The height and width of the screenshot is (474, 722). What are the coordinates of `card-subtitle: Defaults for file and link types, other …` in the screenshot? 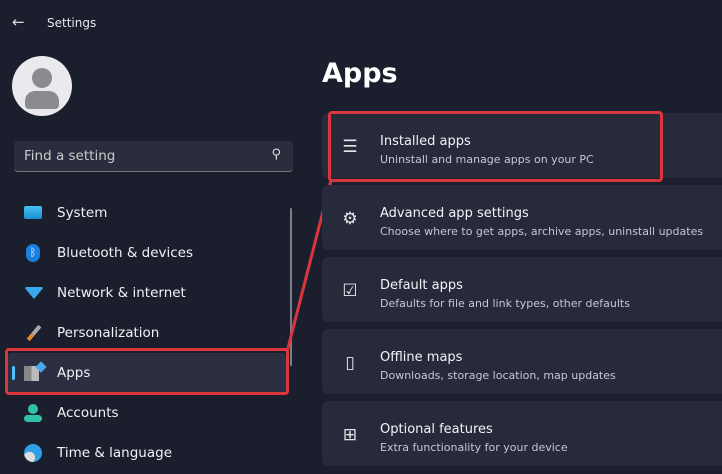 It's located at (505, 303).